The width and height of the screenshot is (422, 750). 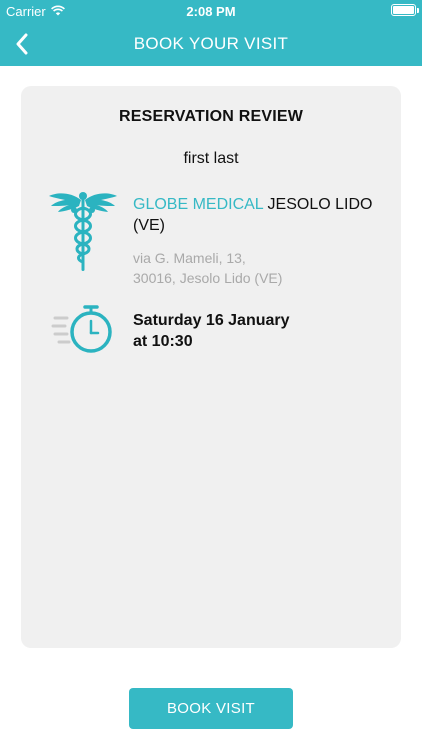 What do you see at coordinates (189, 258) in the screenshot?
I see `address-line-1: via G. Mameli, 13,` at bounding box center [189, 258].